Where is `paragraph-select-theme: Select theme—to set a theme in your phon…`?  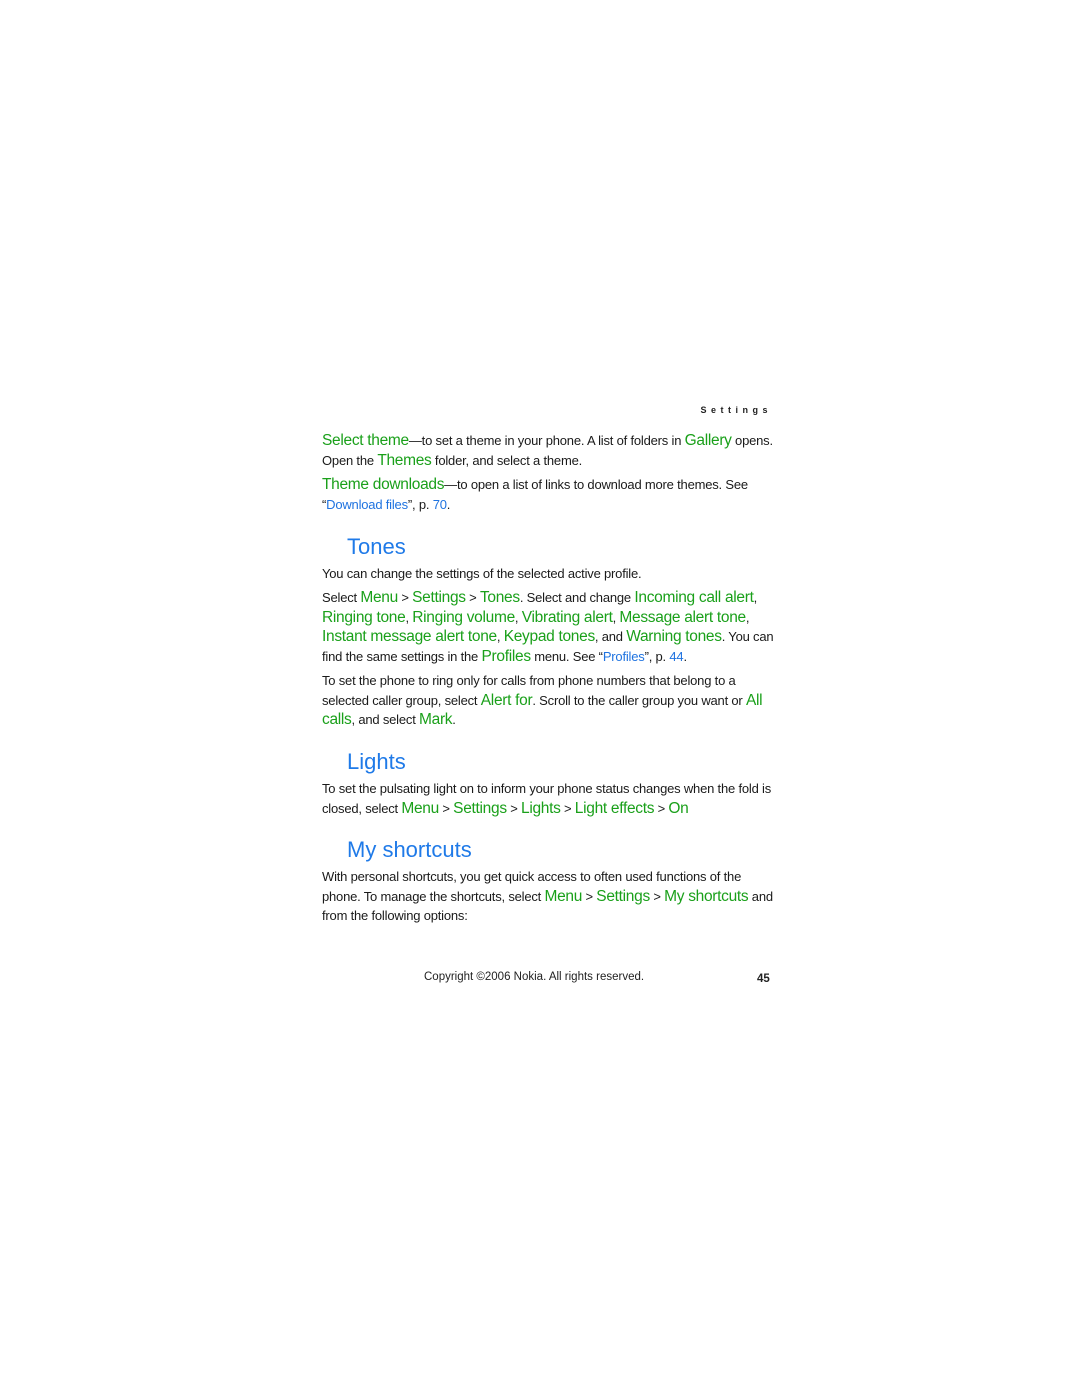
paragraph-select-theme: Select theme—to set a theme in your phon… is located at coordinates (549, 450).